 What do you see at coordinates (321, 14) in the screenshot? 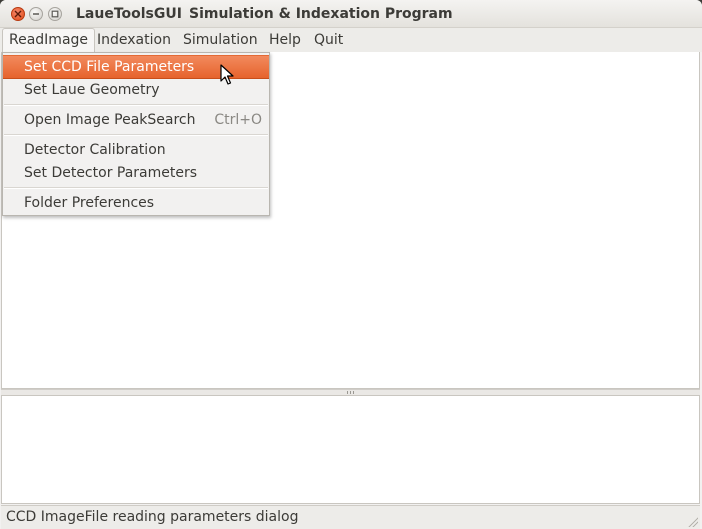
I see `window-title: Simulation & Indexation Program` at bounding box center [321, 14].